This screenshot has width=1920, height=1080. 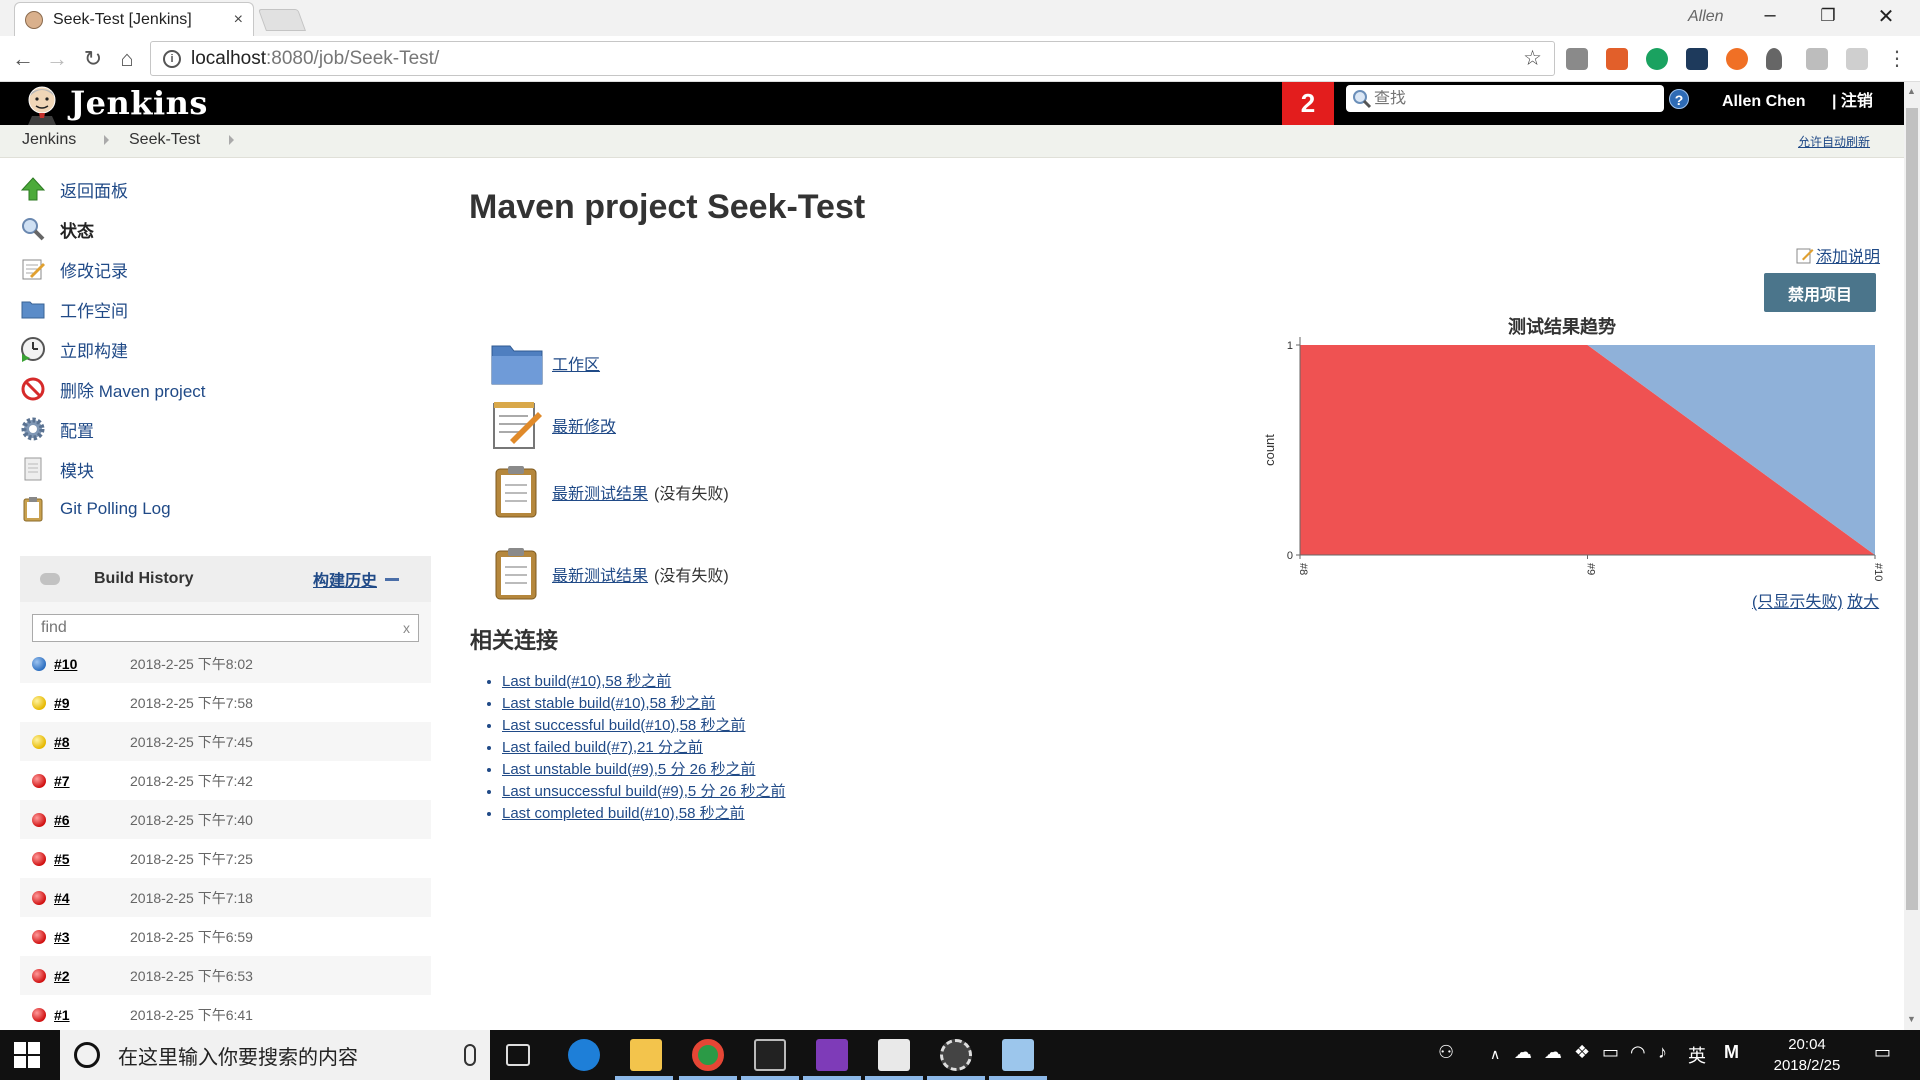 I want to click on tab-close-icon: ×, so click(x=238, y=20).